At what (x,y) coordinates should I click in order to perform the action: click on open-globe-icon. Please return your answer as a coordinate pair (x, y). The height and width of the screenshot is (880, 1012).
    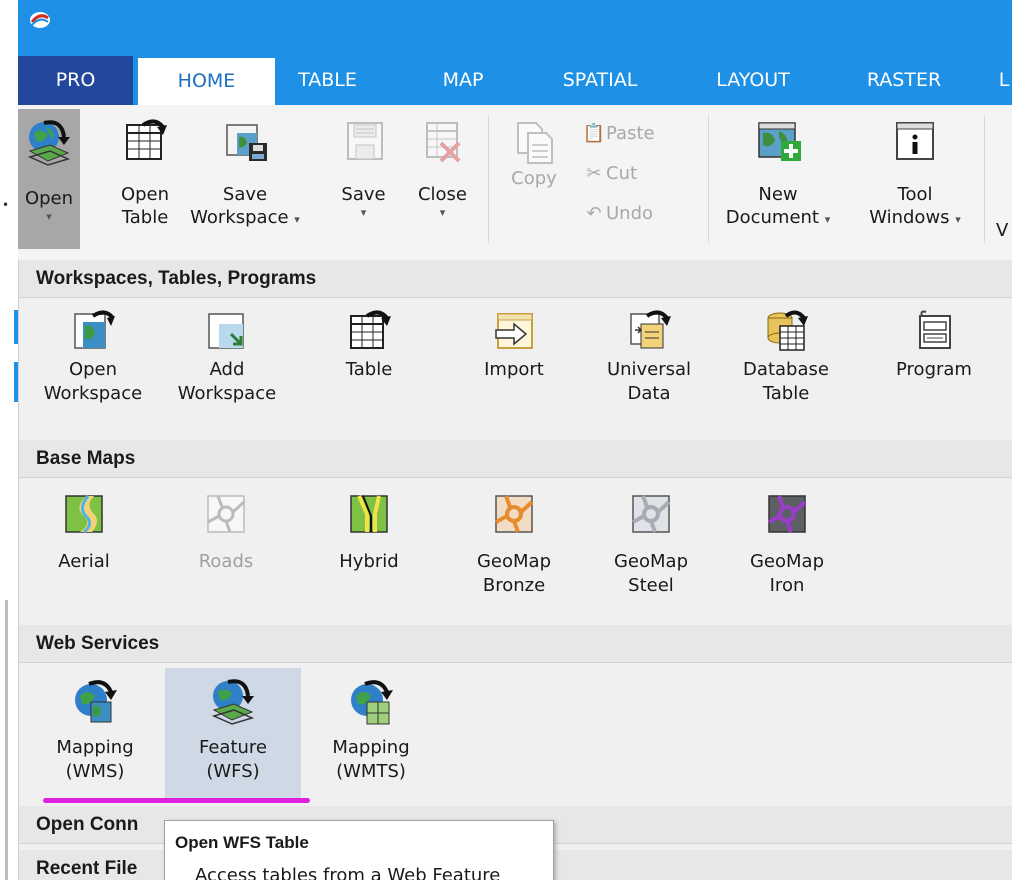
    Looking at the image, I should click on (49, 143).